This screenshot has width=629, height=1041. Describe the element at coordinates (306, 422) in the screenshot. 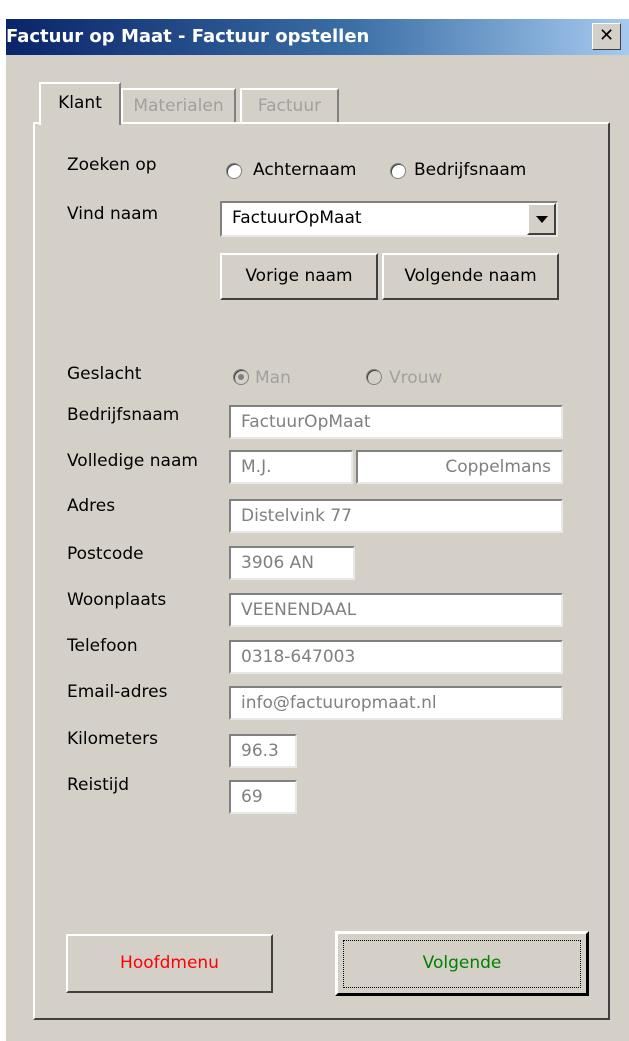

I see `bedrijfsnaam-value: FactuurOpMaat` at that location.